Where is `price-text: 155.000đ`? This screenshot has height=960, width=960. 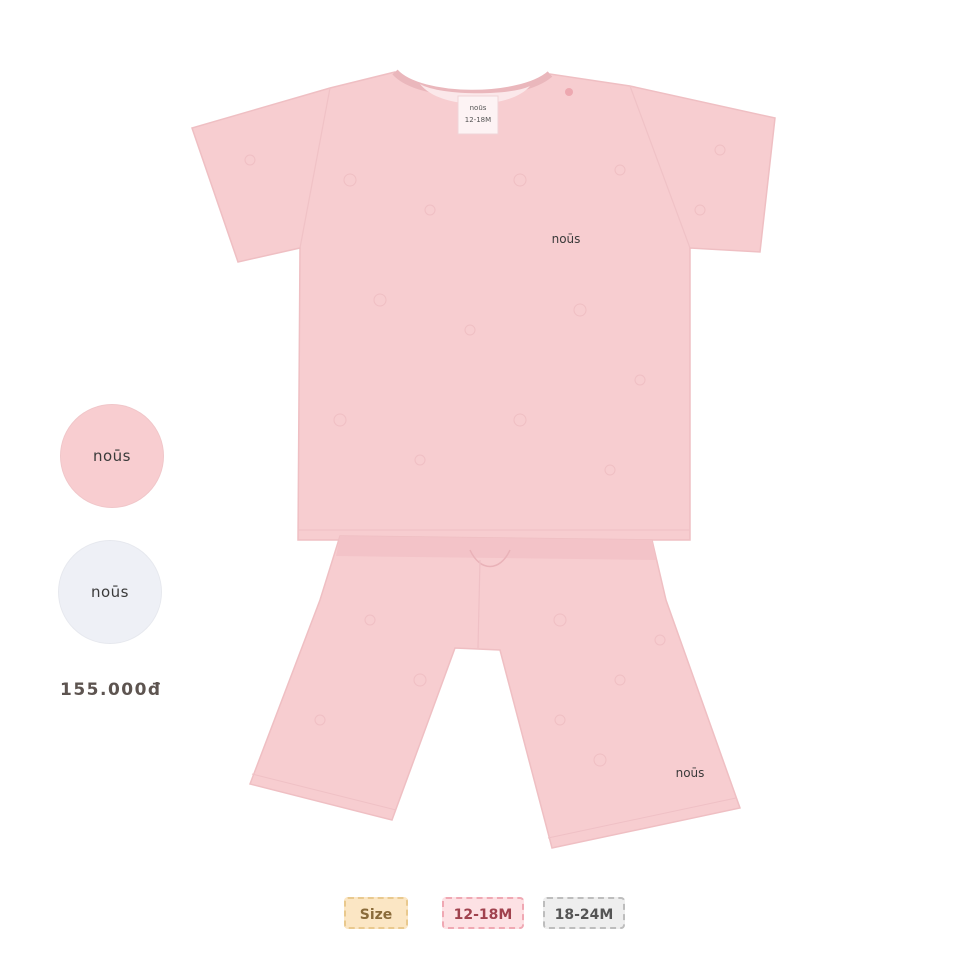
price-text: 155.000đ is located at coordinates (111, 690).